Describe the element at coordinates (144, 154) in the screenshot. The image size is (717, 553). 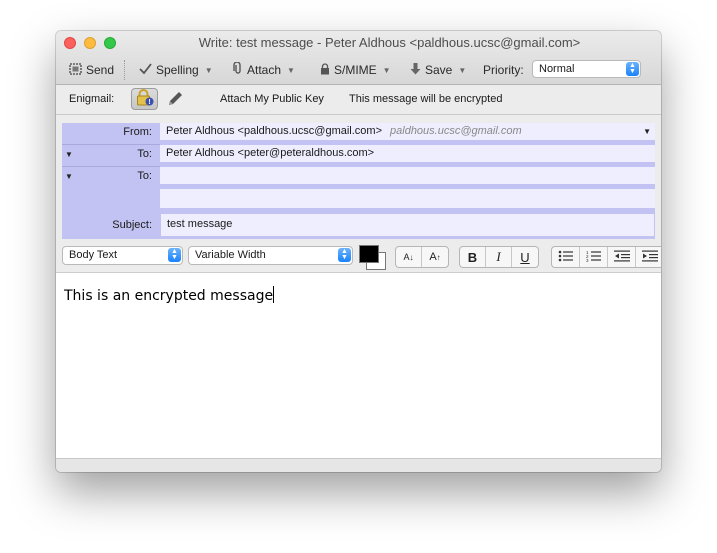
I see `to-label: To:` at that location.